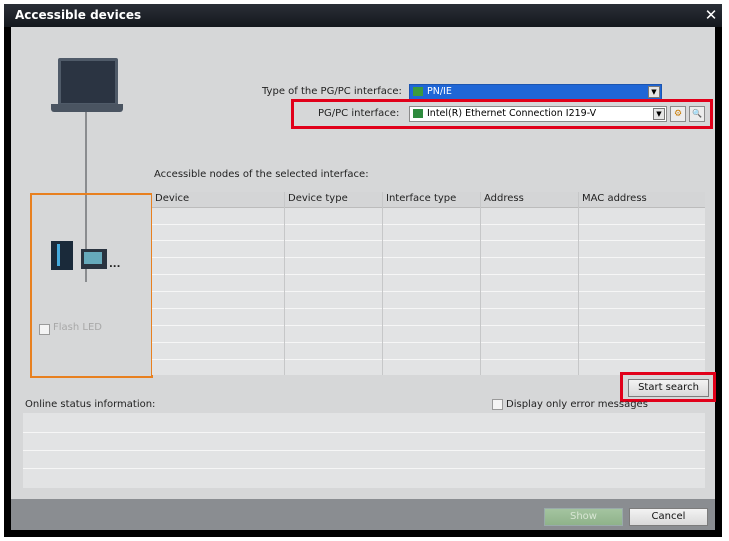 Image resolution: width=729 pixels, height=541 pixels. What do you see at coordinates (614, 198) in the screenshot?
I see `column-header-mac-address: MAC address` at bounding box center [614, 198].